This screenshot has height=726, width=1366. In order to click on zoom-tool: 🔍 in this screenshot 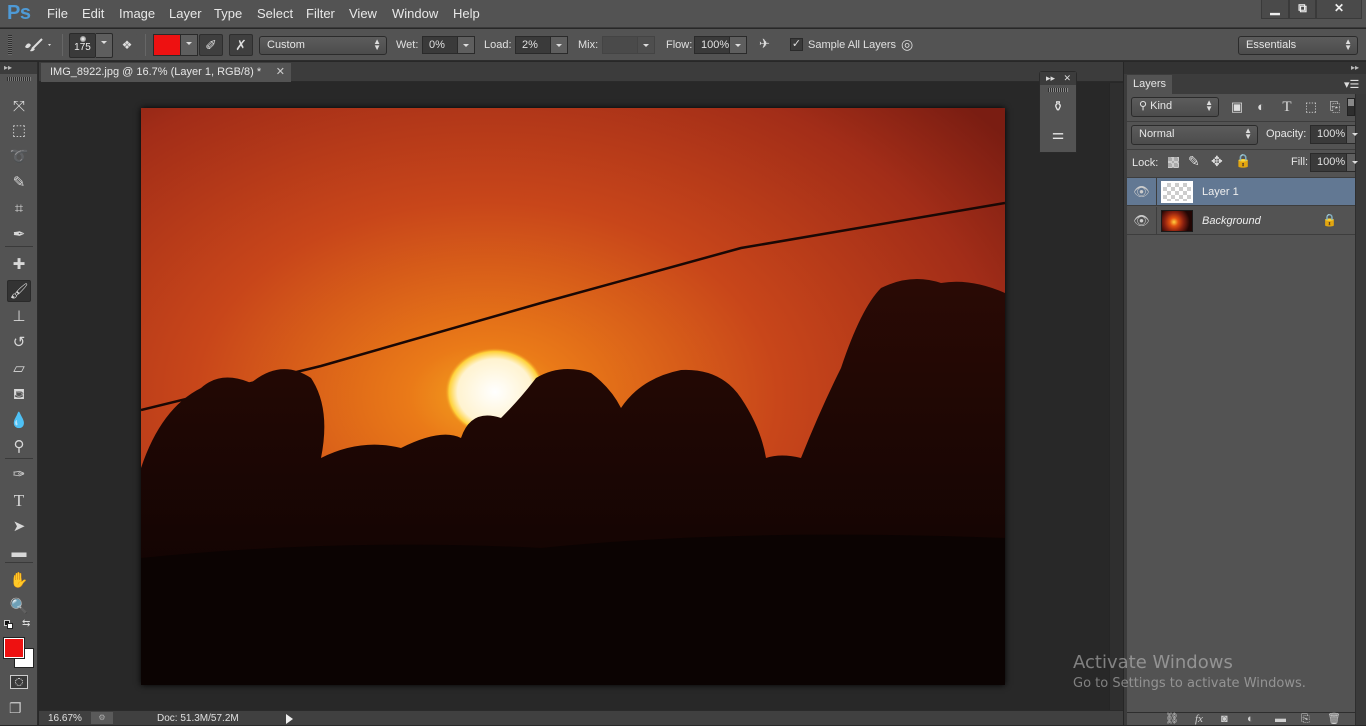, I will do `click(19, 607)`.